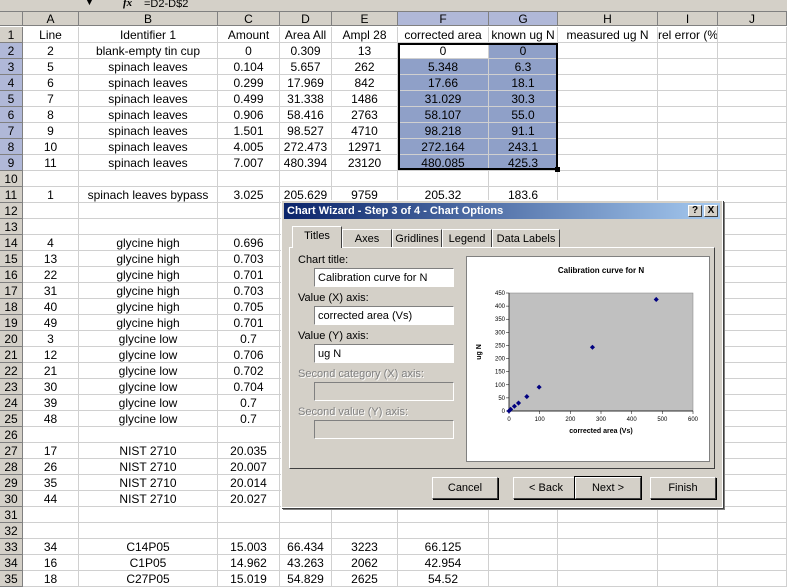 The height and width of the screenshot is (587, 787). I want to click on row-header: 13, so click(11, 227).